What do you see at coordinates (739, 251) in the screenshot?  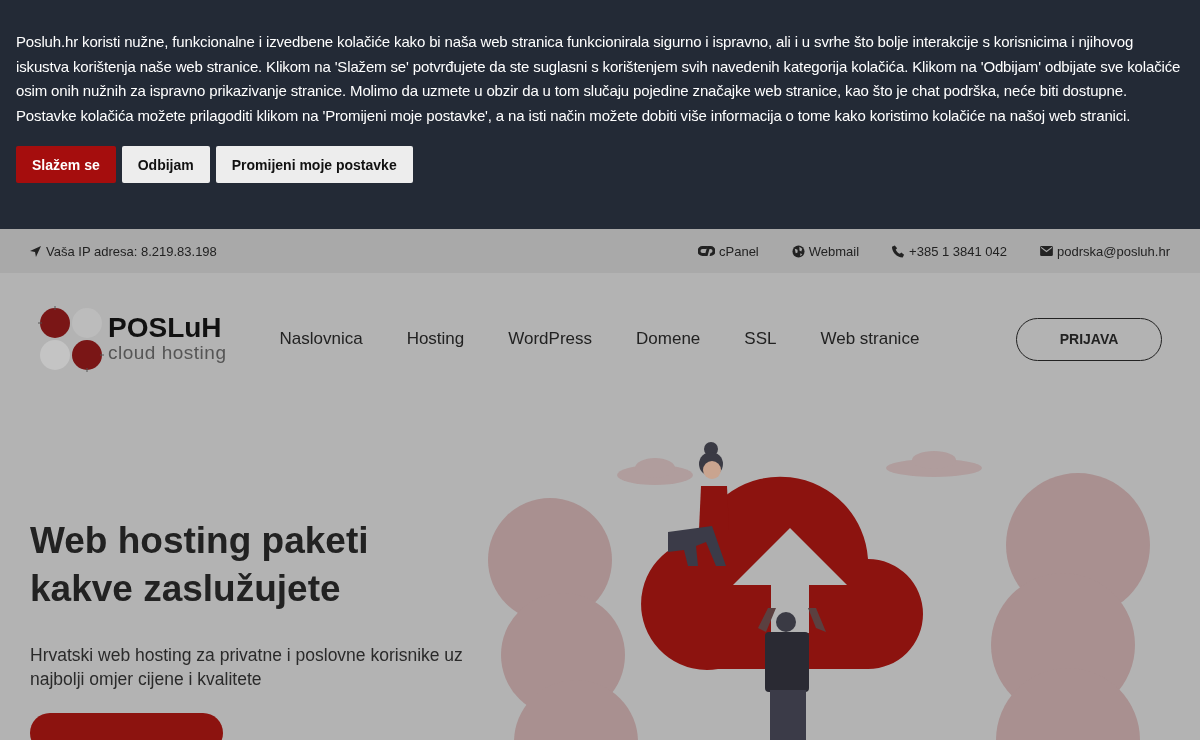 I see `contact-link: cPanel` at bounding box center [739, 251].